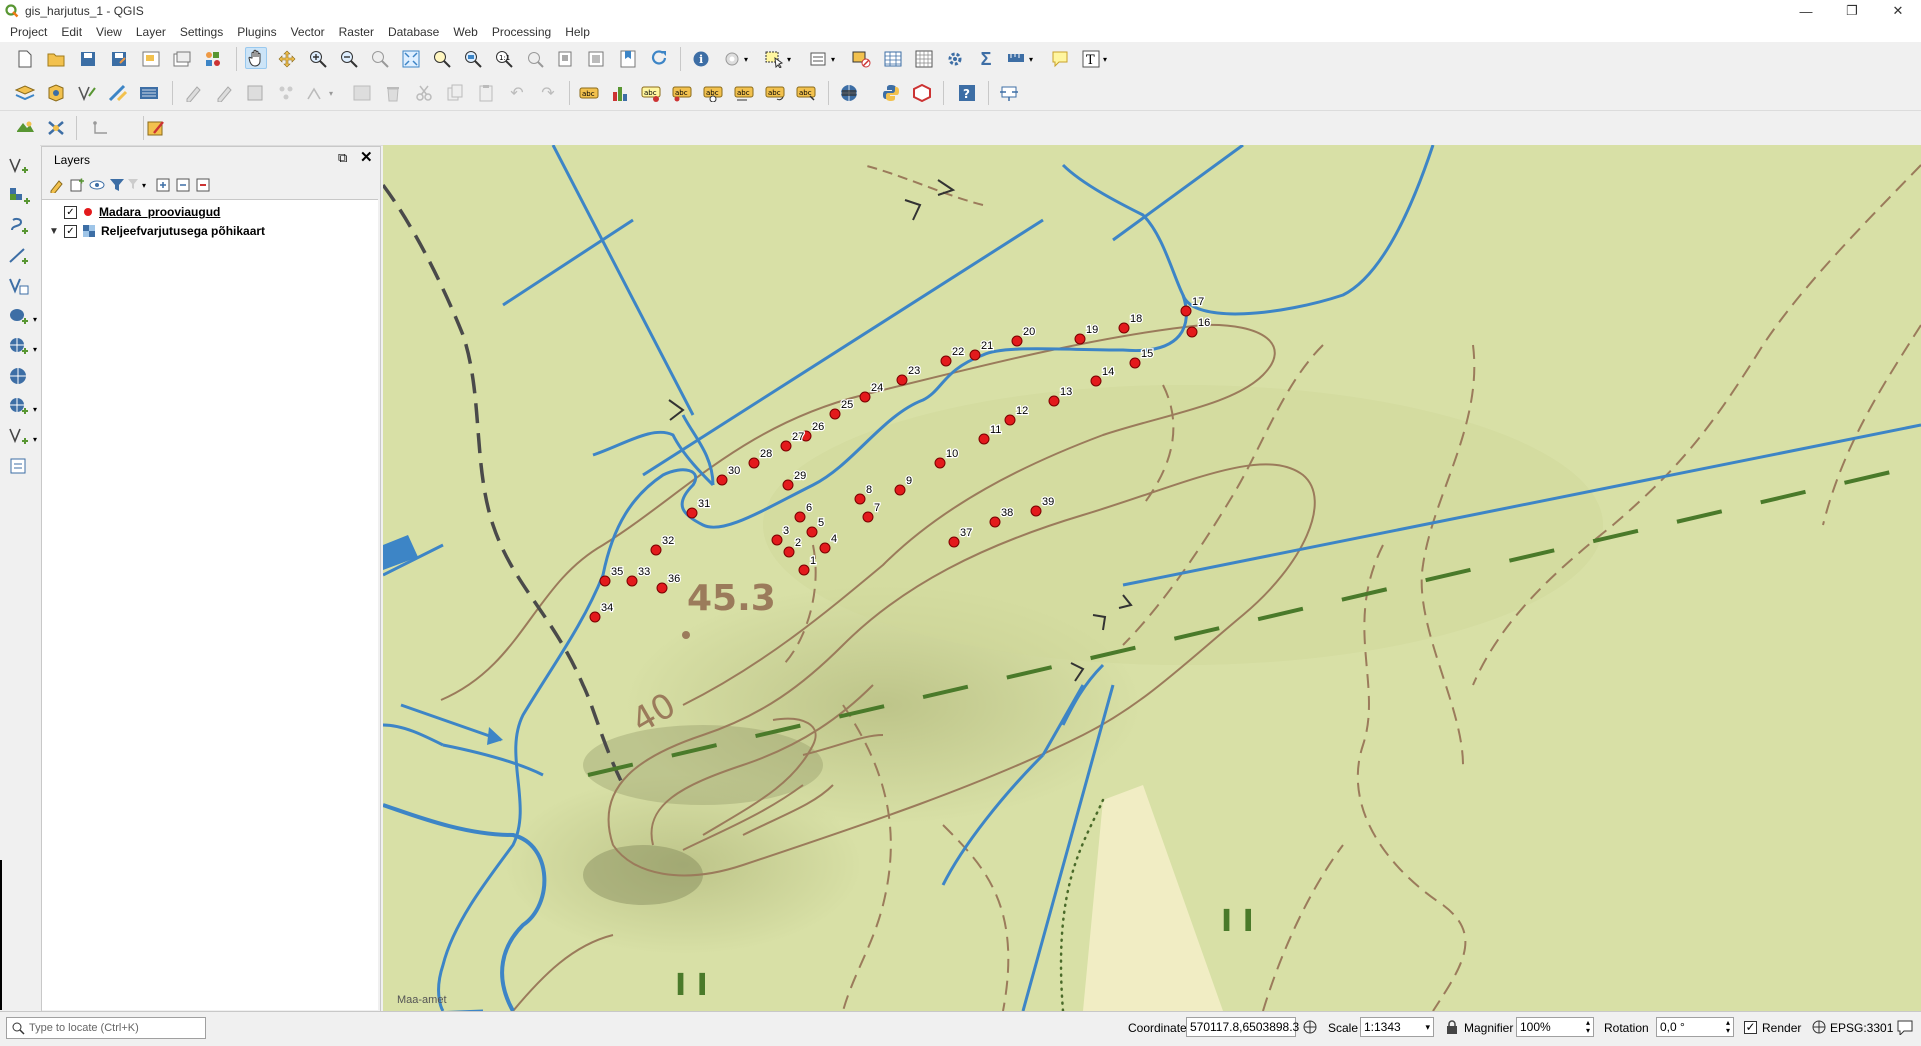 The width and height of the screenshot is (1921, 1046). I want to click on add-wfs-icon, so click(19, 376).